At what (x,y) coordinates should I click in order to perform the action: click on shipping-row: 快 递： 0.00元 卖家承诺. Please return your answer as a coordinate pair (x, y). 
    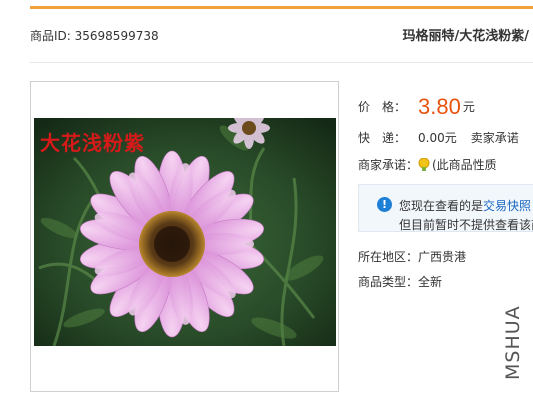
    Looking at the image, I should click on (438, 137).